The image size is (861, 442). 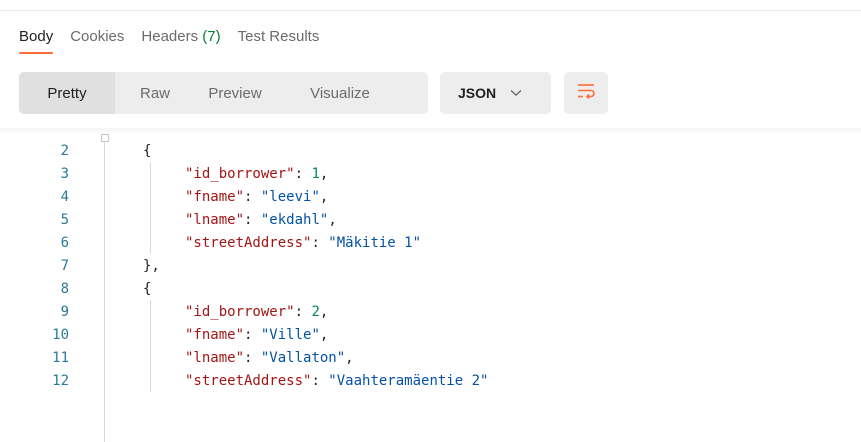 I want to click on line-number: 7, so click(x=64, y=265).